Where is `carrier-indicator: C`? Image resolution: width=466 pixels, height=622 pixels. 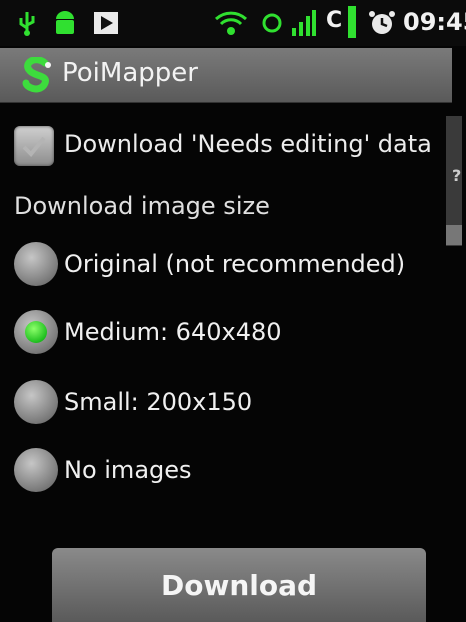
carrier-indicator: C is located at coordinates (334, 20).